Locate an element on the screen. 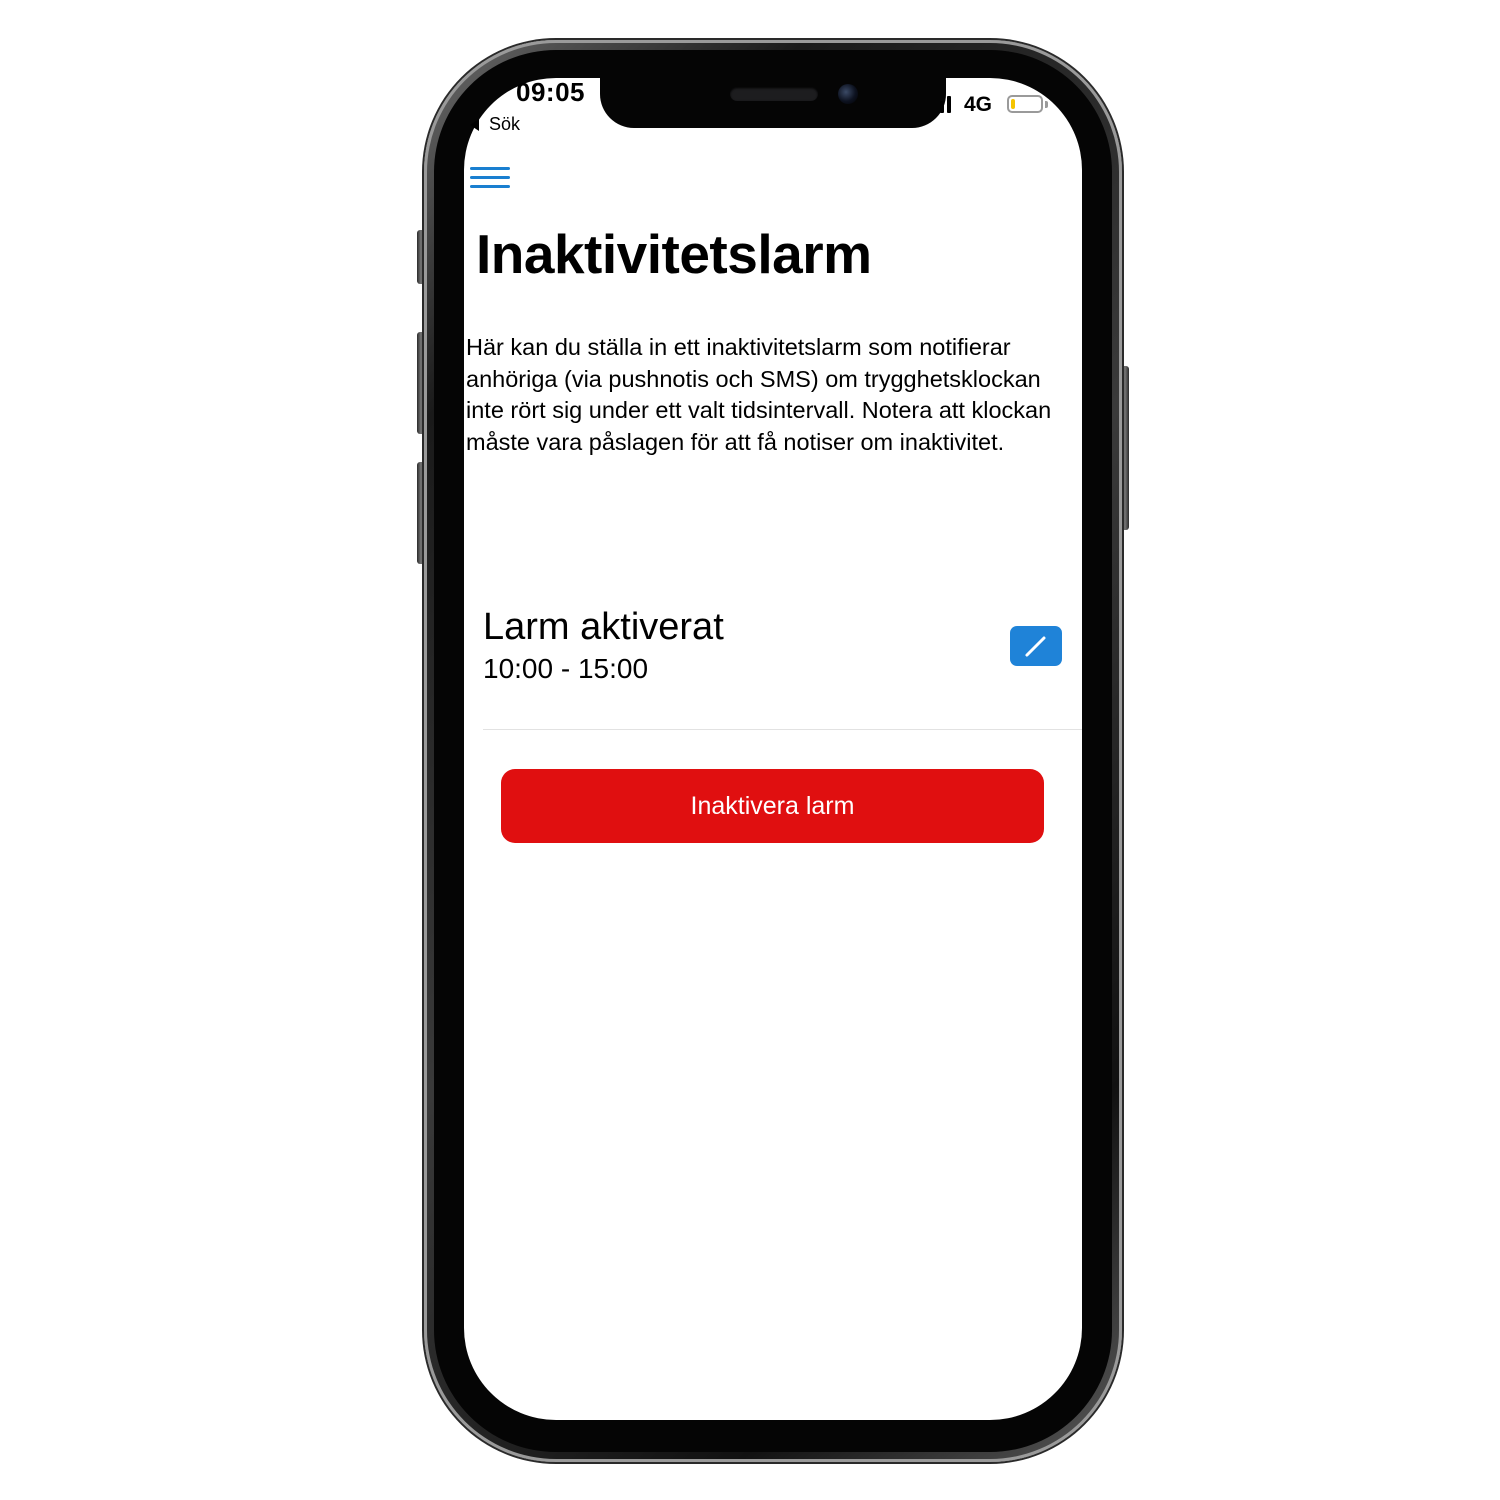 Image resolution: width=1500 pixels, height=1500 pixels. network-type: 4G is located at coordinates (978, 104).